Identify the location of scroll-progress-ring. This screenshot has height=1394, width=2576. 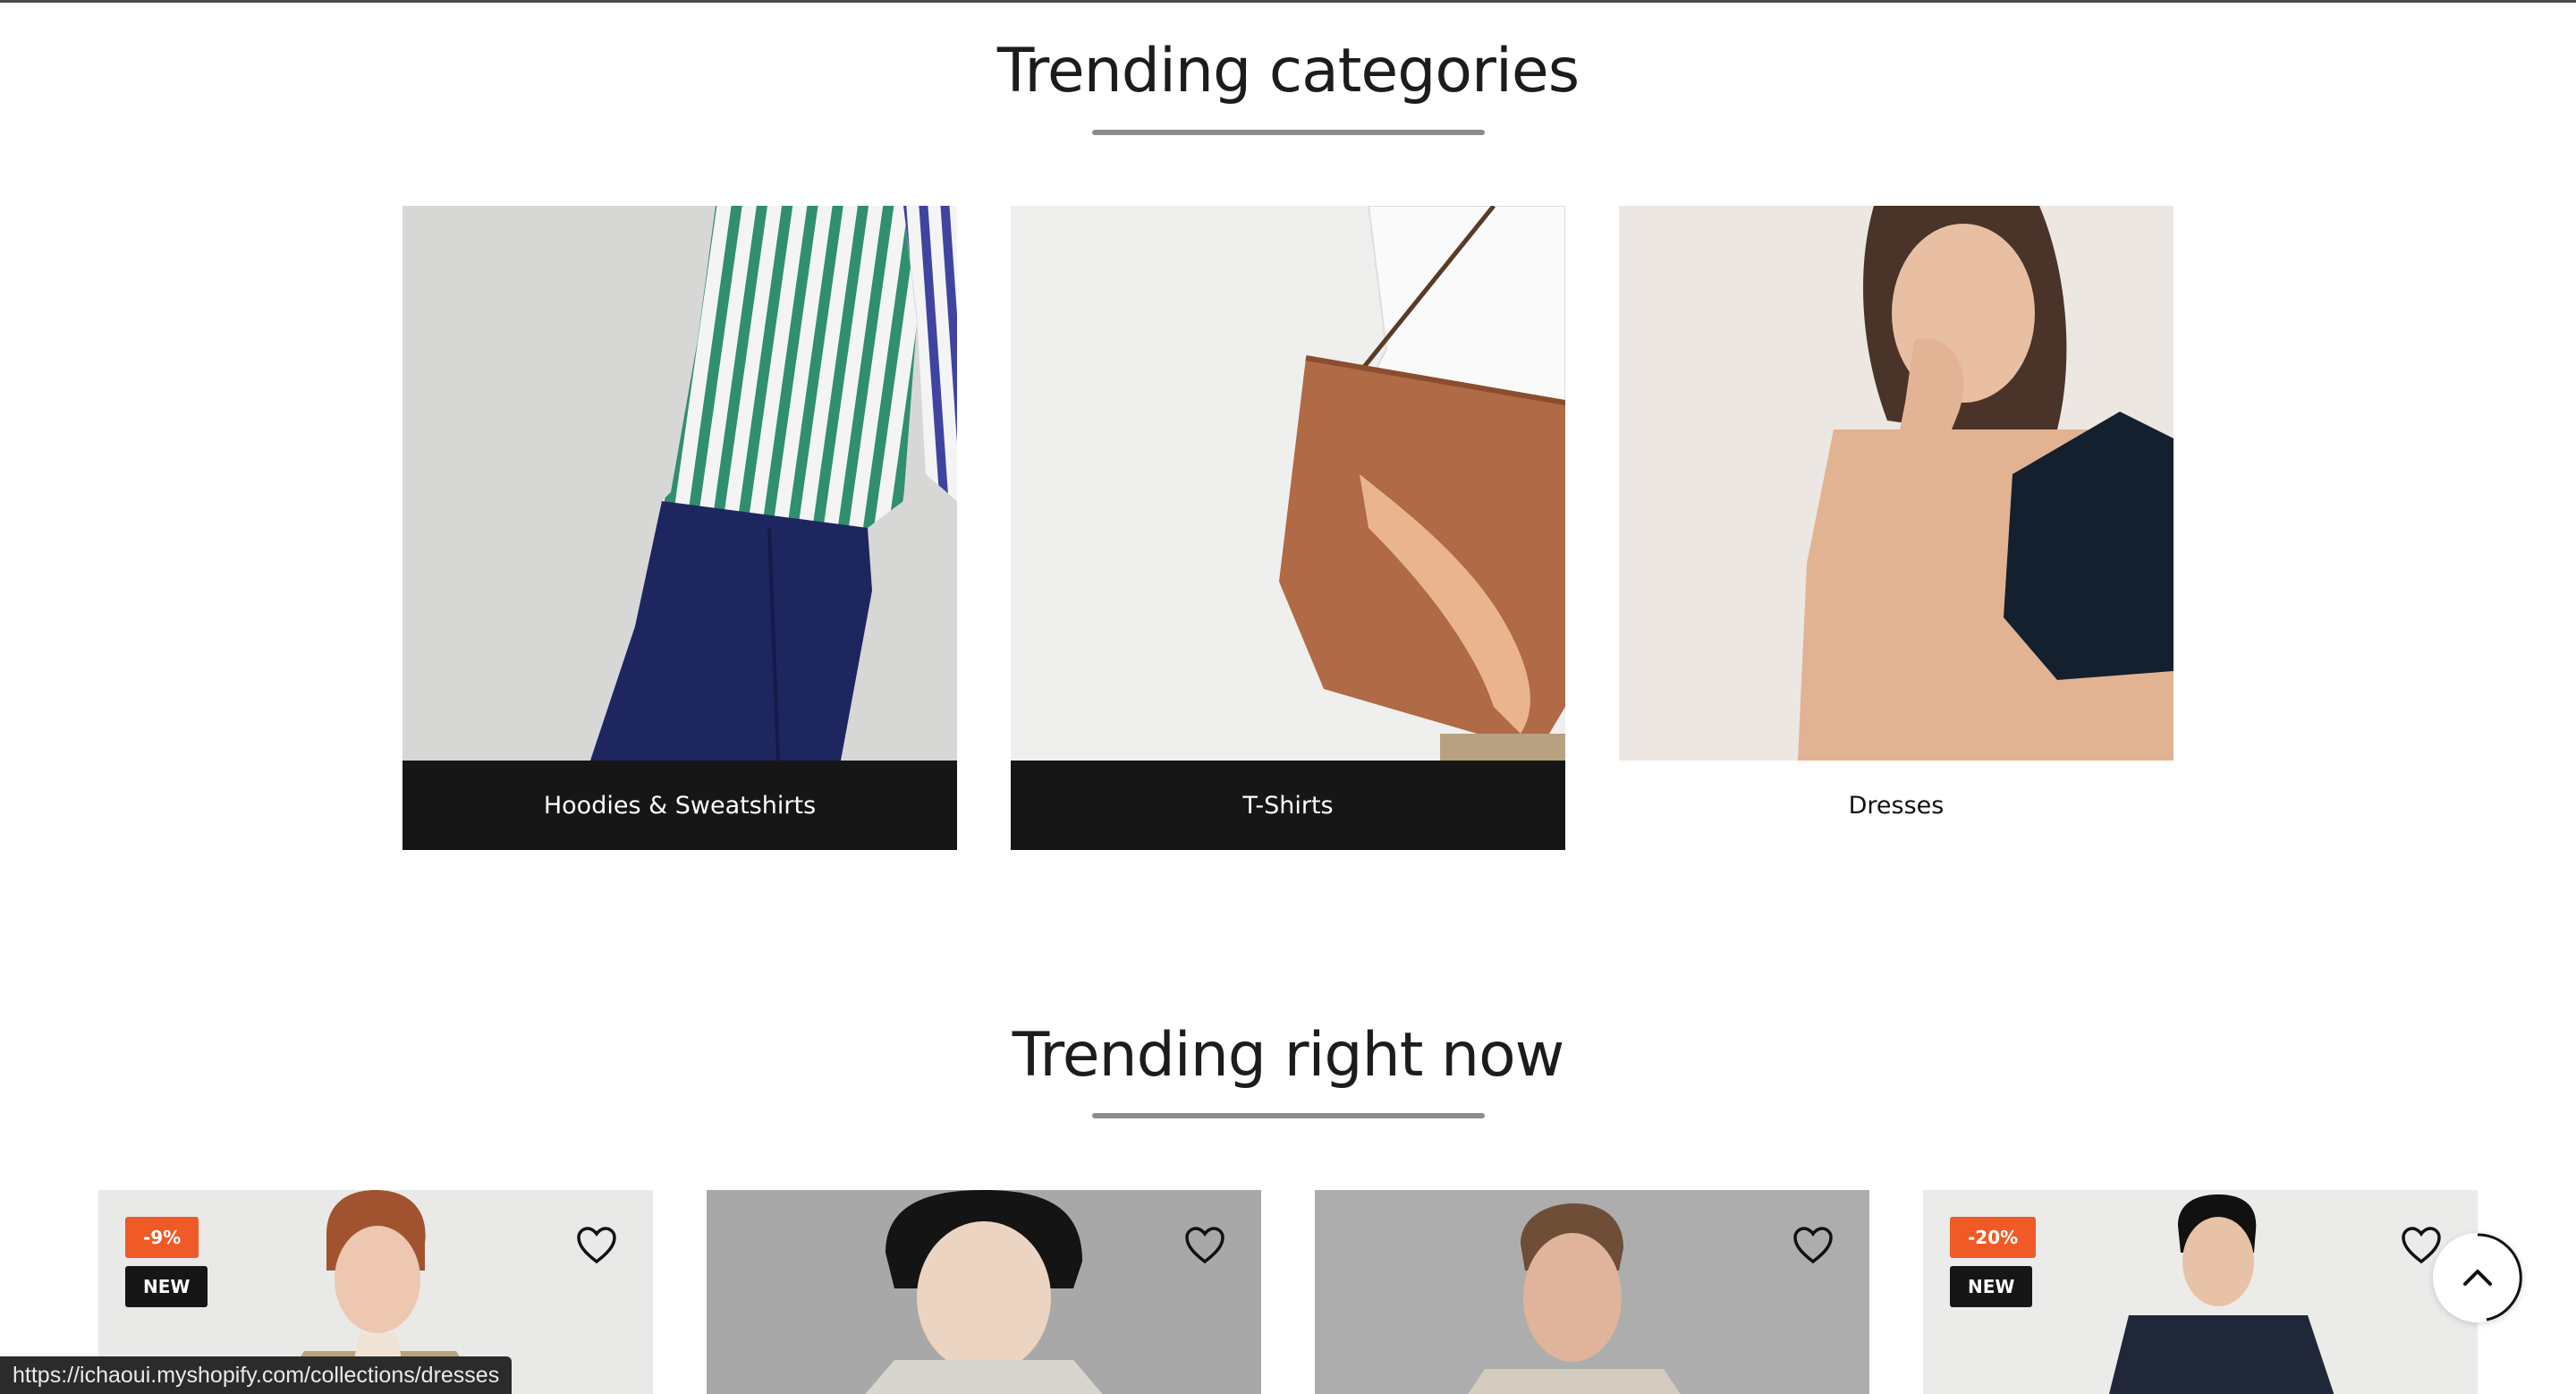
(2499, 1277).